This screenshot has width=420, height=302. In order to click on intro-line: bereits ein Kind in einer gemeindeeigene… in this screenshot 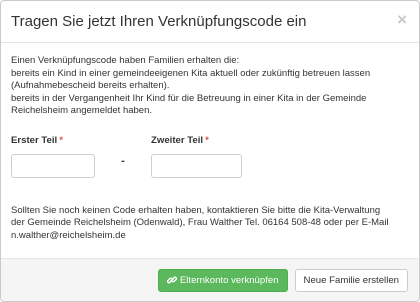, I will do `click(191, 73)`.